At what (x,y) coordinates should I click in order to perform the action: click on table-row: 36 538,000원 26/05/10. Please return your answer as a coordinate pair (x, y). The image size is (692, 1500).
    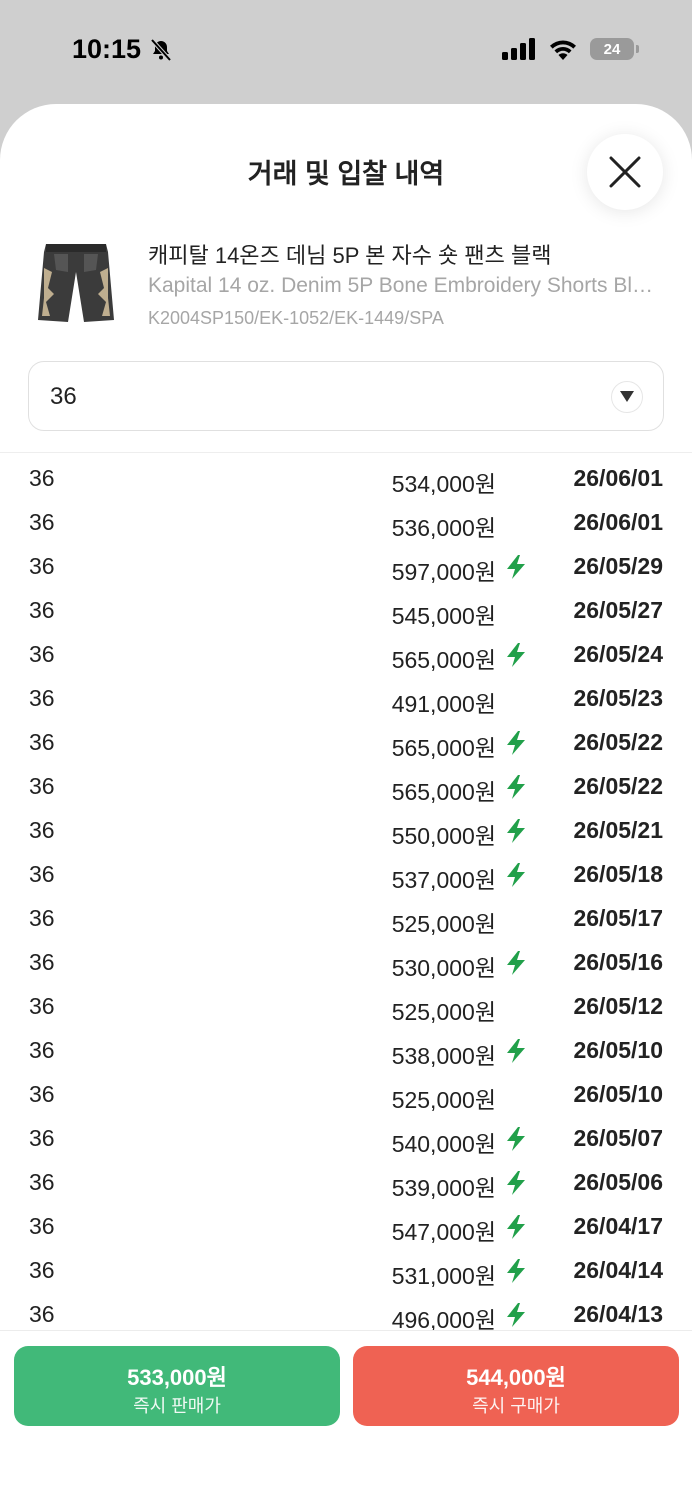
    Looking at the image, I should click on (346, 1050).